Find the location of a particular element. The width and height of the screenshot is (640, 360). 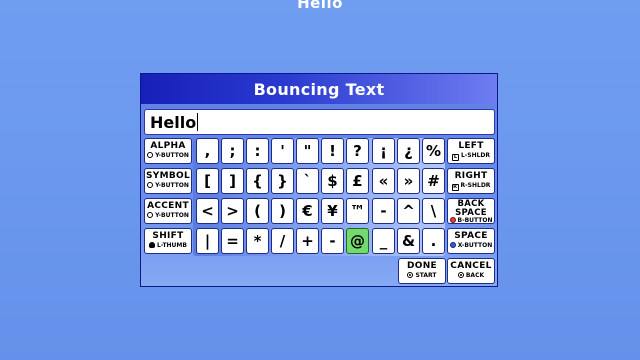

text-caret is located at coordinates (198, 122).